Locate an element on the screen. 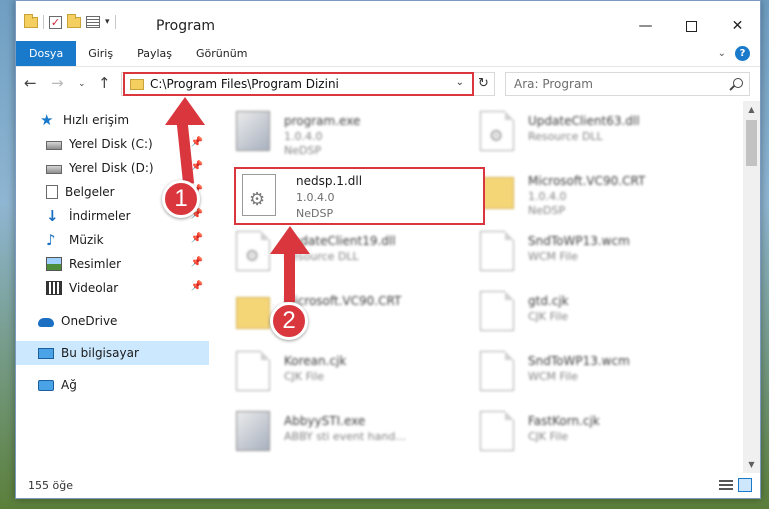  up-arrow-icon: ↑ is located at coordinates (104, 83).